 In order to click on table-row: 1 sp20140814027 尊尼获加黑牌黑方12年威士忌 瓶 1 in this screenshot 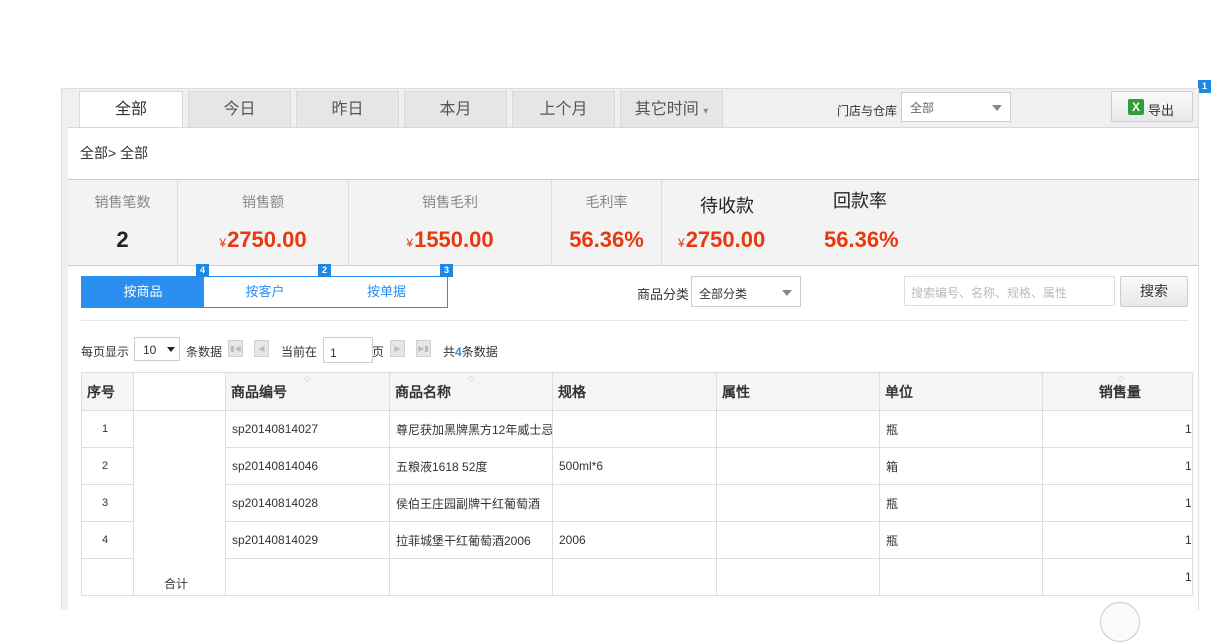, I will do `click(637, 429)`.